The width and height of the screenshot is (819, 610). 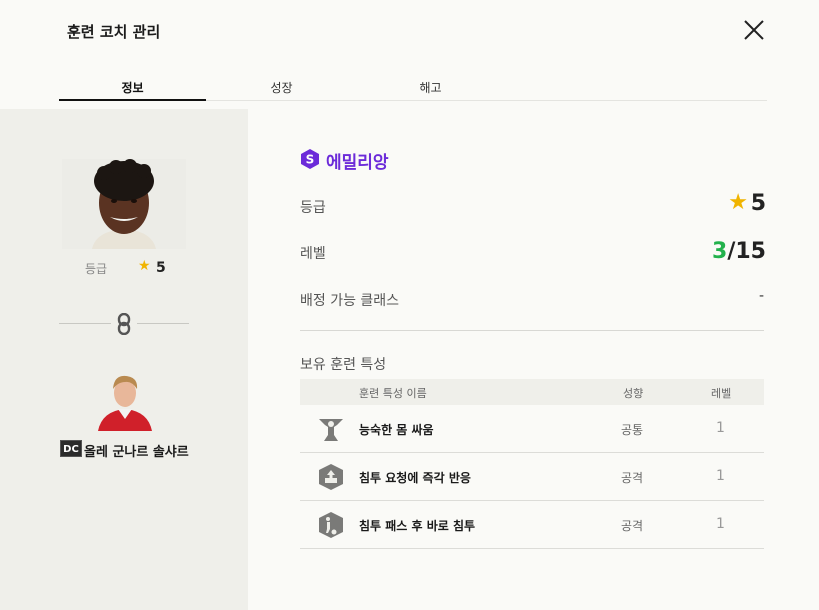 What do you see at coordinates (136, 452) in the screenshot?
I see `coach-name: 올레 군나르 솔샤르` at bounding box center [136, 452].